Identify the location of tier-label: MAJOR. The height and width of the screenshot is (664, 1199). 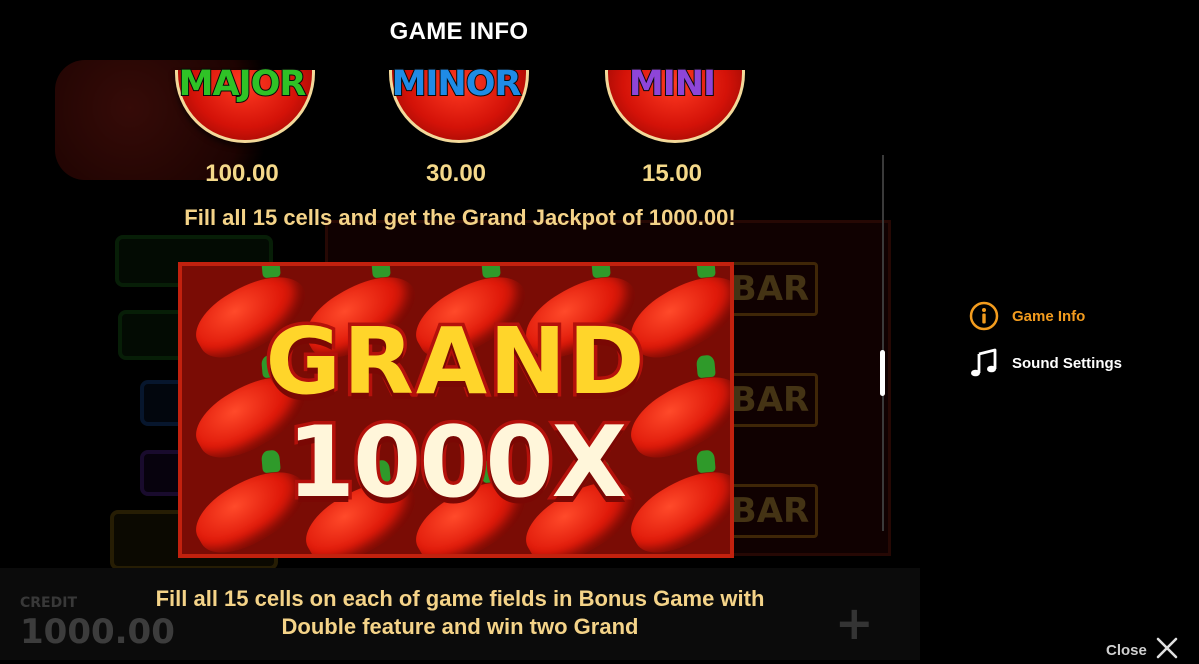
(243, 84).